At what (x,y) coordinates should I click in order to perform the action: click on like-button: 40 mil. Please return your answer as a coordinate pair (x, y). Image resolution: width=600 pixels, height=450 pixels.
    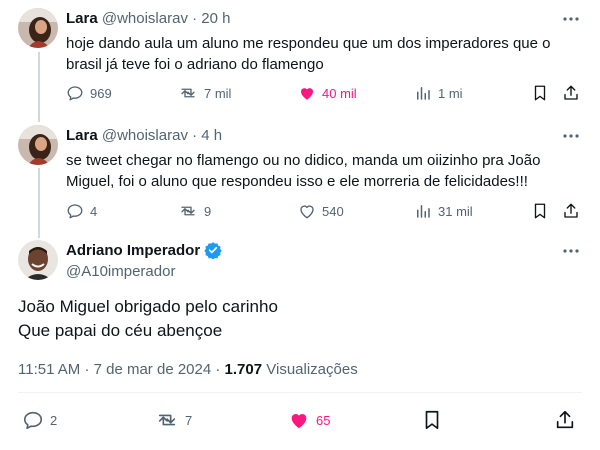
    Looking at the image, I should click on (327, 93).